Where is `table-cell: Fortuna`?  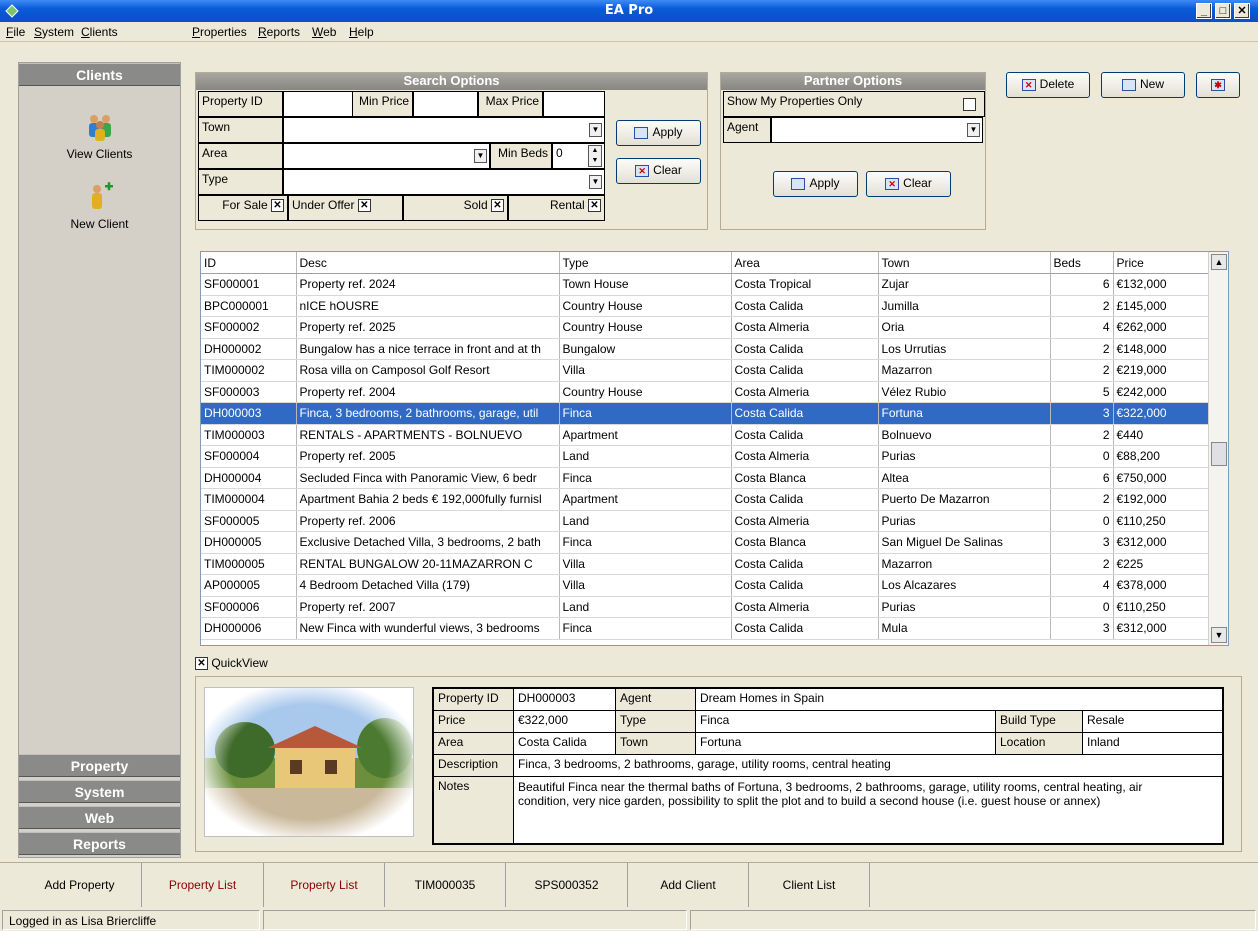 table-cell: Fortuna is located at coordinates (964, 413).